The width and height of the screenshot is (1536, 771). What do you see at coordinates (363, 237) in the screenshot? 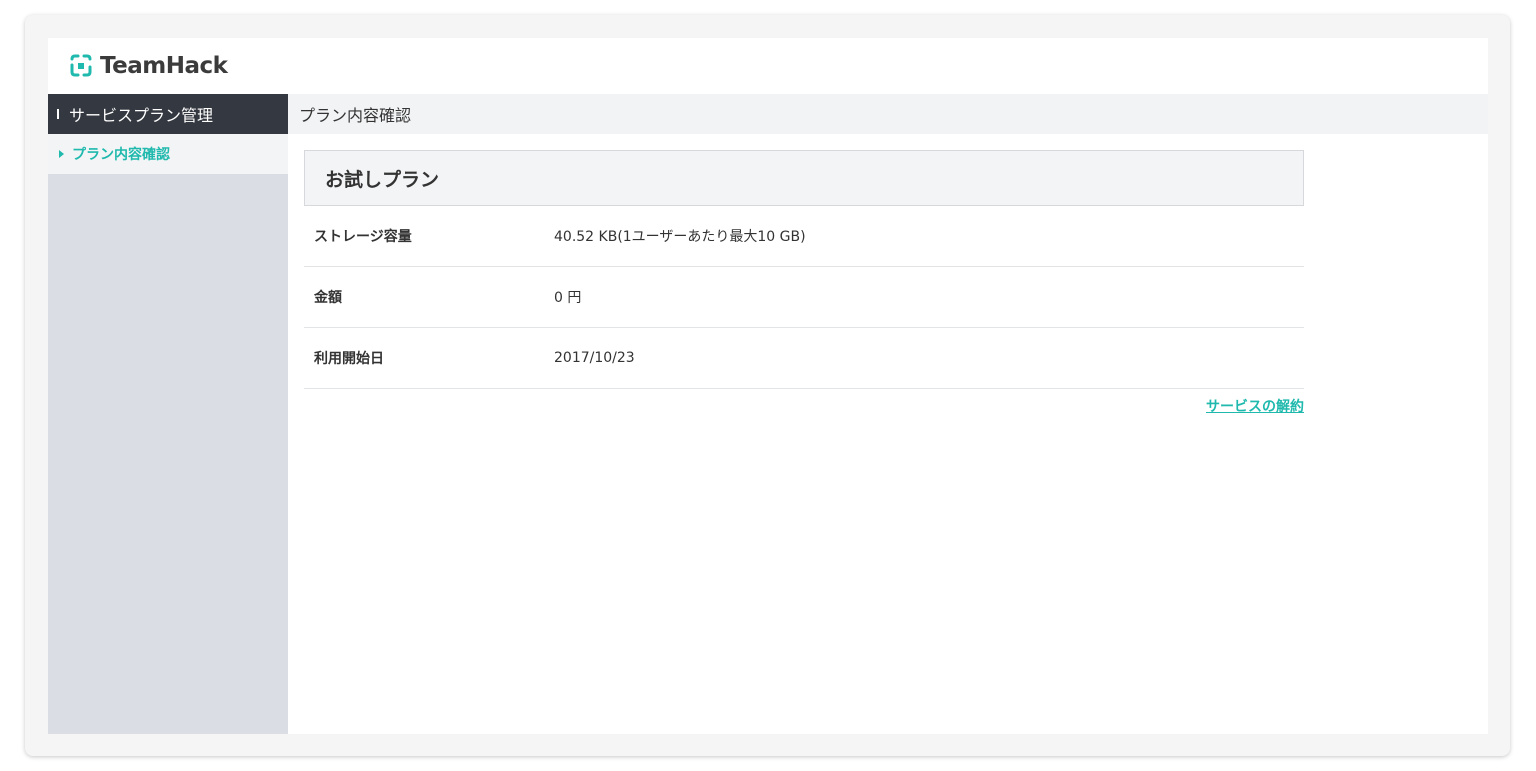
I see `detail-label: ストレージ容量` at bounding box center [363, 237].